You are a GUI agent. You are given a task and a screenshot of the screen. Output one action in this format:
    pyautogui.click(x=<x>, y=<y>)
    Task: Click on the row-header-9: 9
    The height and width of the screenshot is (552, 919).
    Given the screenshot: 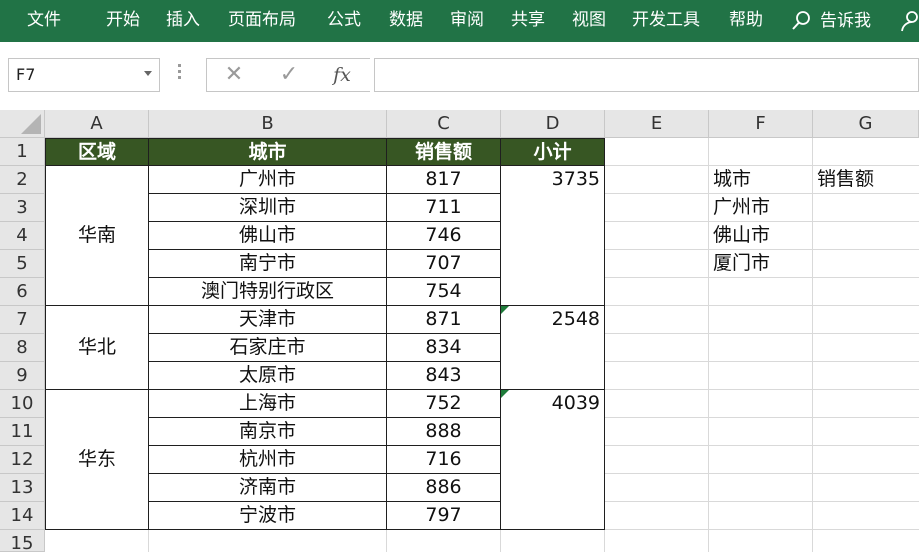 What is the action you would take?
    pyautogui.click(x=22, y=376)
    